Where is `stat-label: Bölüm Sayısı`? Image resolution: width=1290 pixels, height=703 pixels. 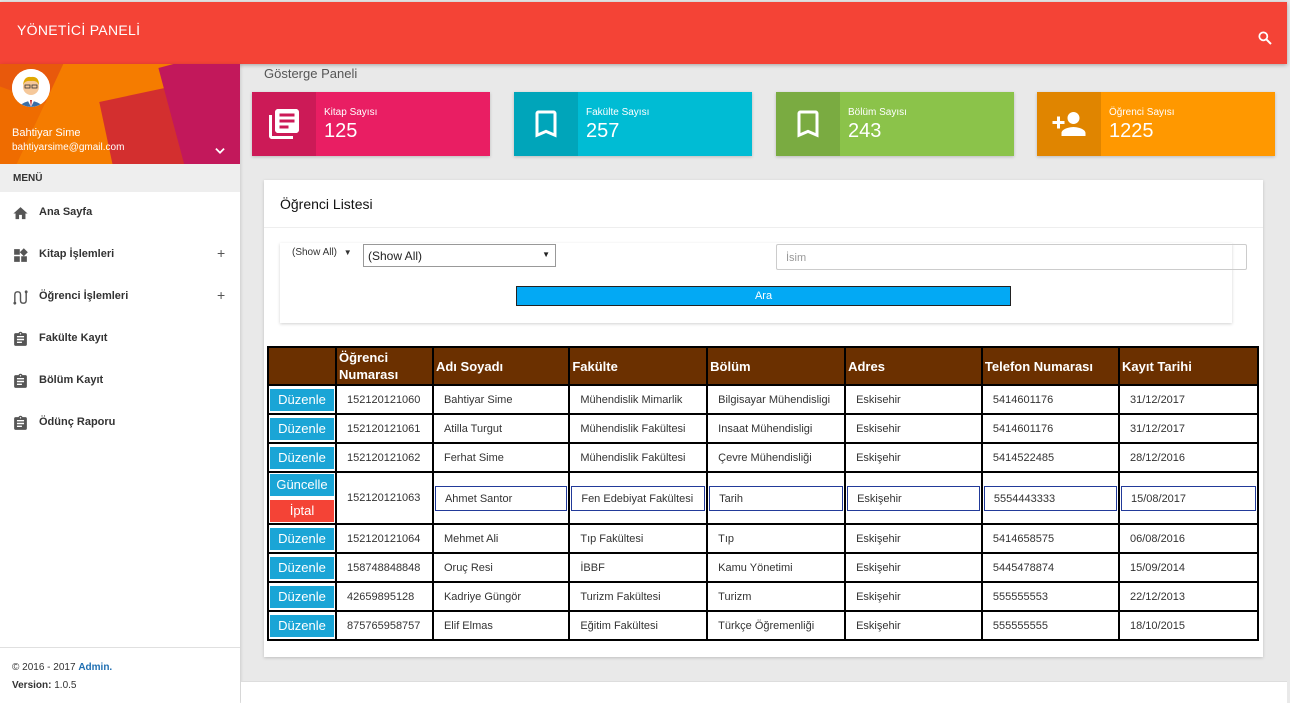
stat-label: Bölüm Sayısı is located at coordinates (877, 112).